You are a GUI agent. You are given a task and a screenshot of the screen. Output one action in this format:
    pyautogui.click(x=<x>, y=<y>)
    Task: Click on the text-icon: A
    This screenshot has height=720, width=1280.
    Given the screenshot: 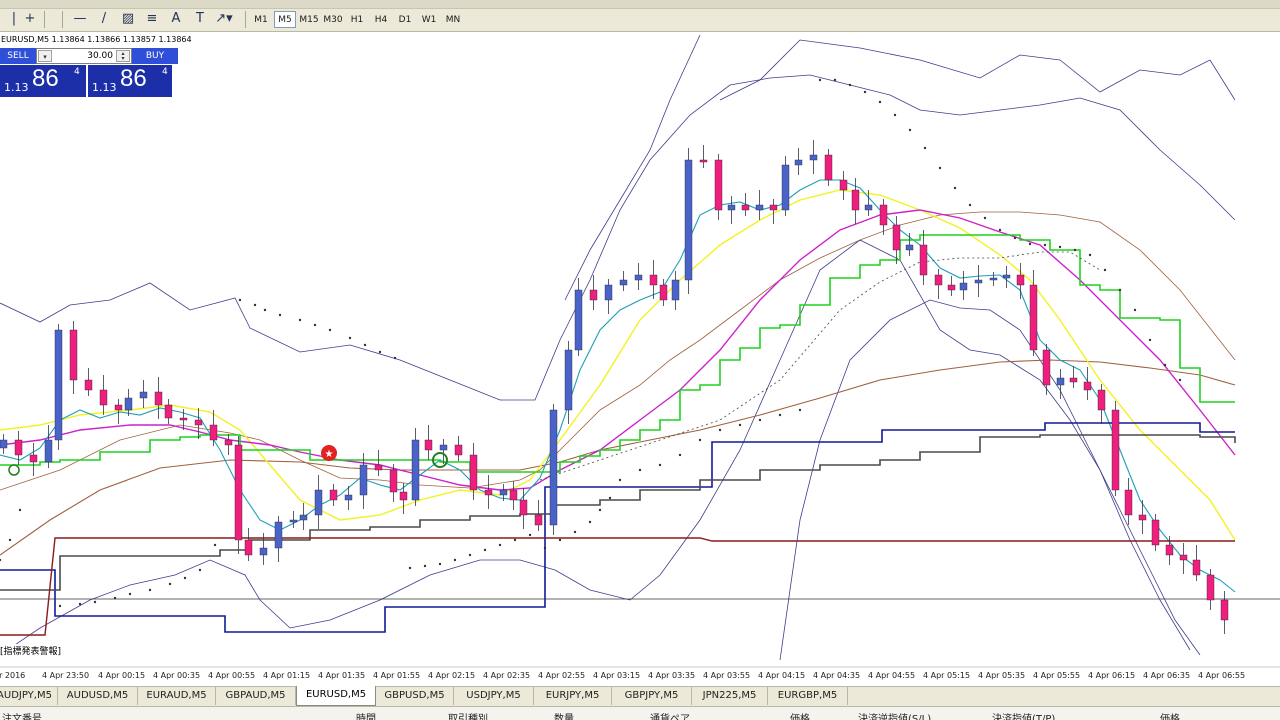 What is the action you would take?
    pyautogui.click(x=176, y=19)
    